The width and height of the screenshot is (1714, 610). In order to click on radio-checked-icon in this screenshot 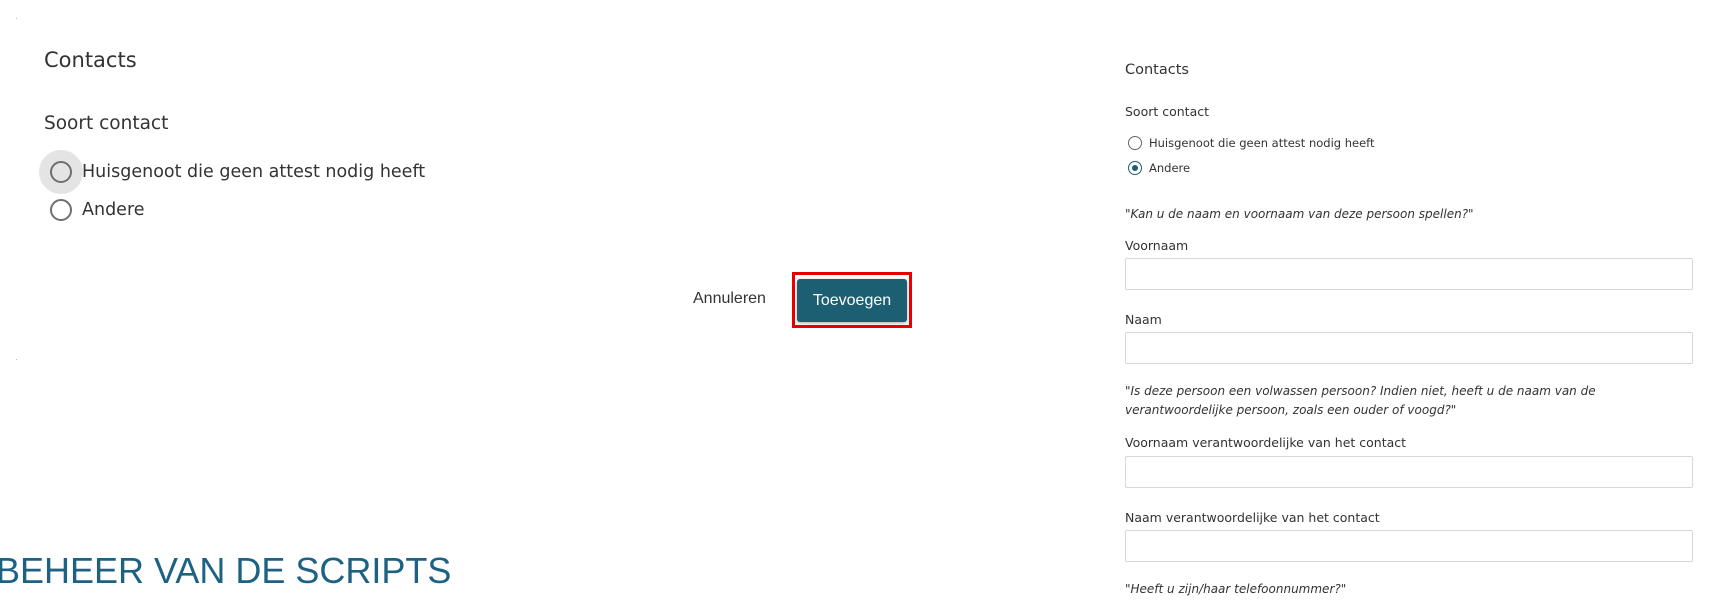, I will do `click(1135, 168)`.